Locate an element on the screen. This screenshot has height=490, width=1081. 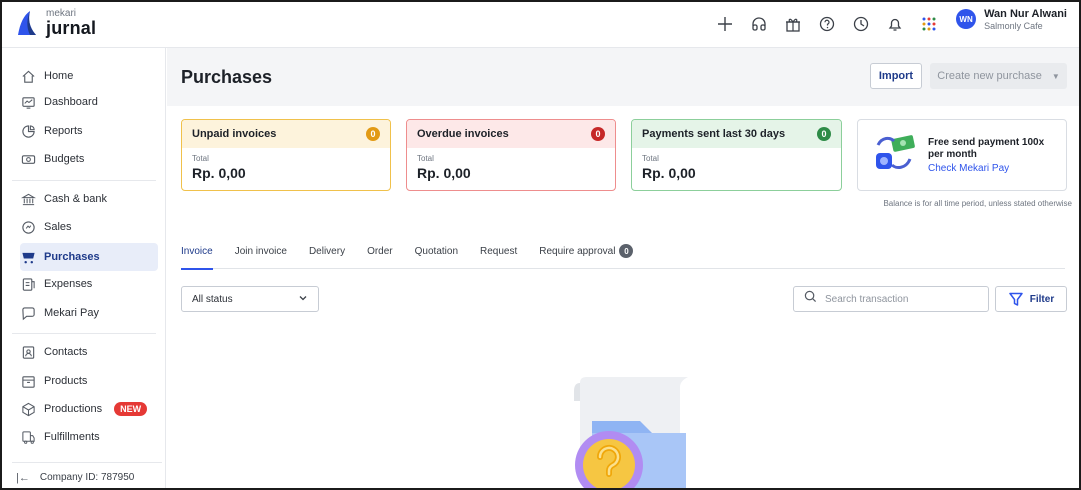
check-mekari-pay-link: Check Mekari Pay is located at coordinates (993, 168).